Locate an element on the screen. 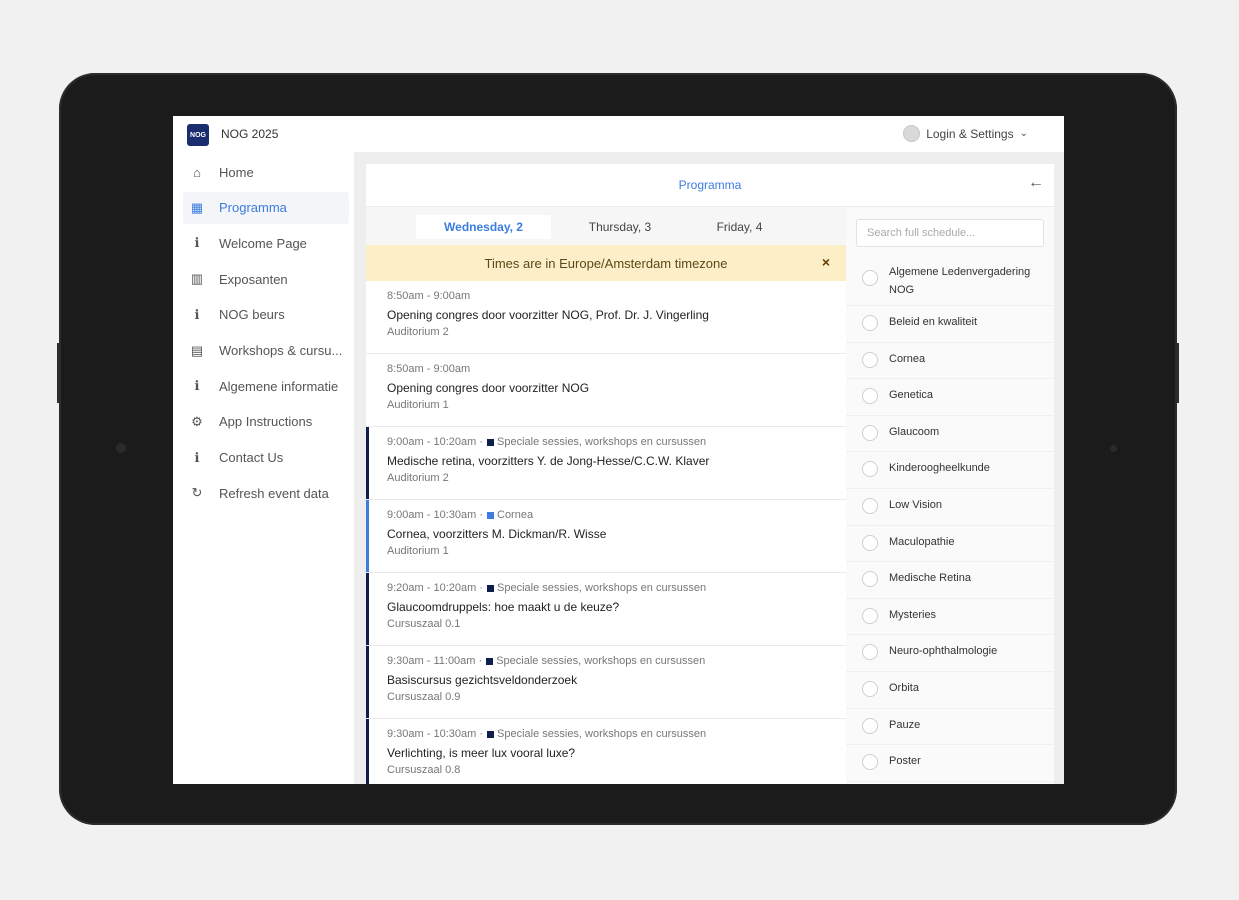 This screenshot has width=1239, height=900. filter-option: Medische Retina is located at coordinates (950, 580).